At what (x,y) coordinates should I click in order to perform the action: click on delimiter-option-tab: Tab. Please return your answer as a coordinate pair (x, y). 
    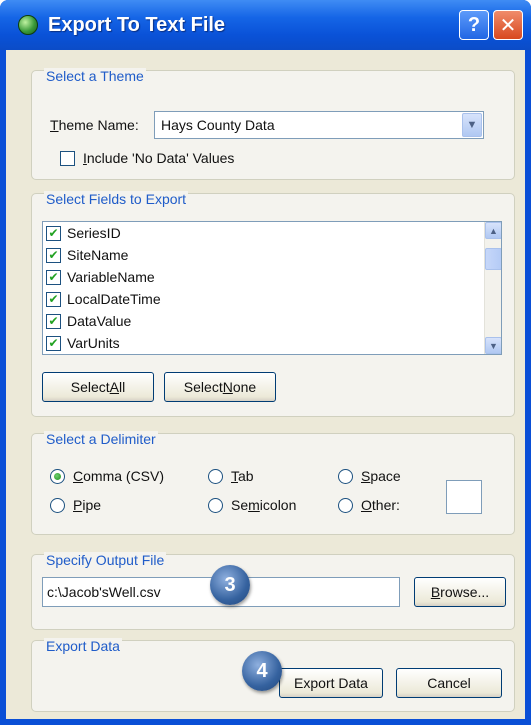
    Looking at the image, I should click on (231, 476).